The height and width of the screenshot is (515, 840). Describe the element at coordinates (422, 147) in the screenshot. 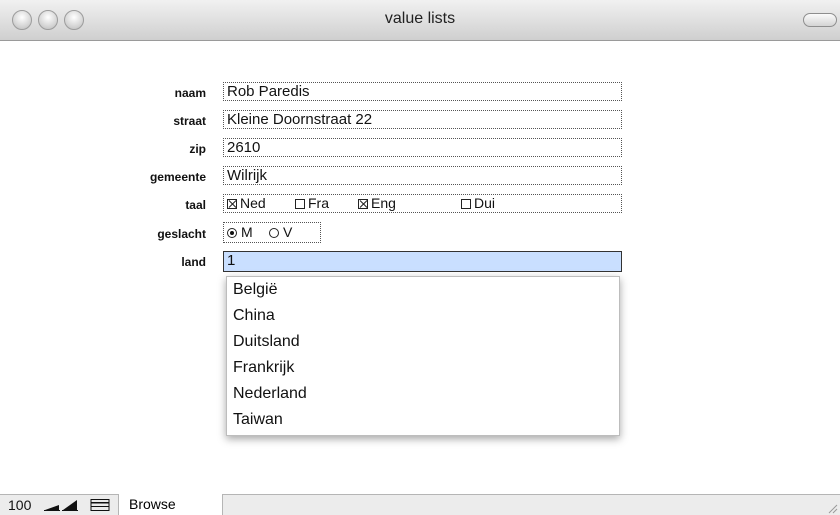

I see `zip-field: 2610` at that location.